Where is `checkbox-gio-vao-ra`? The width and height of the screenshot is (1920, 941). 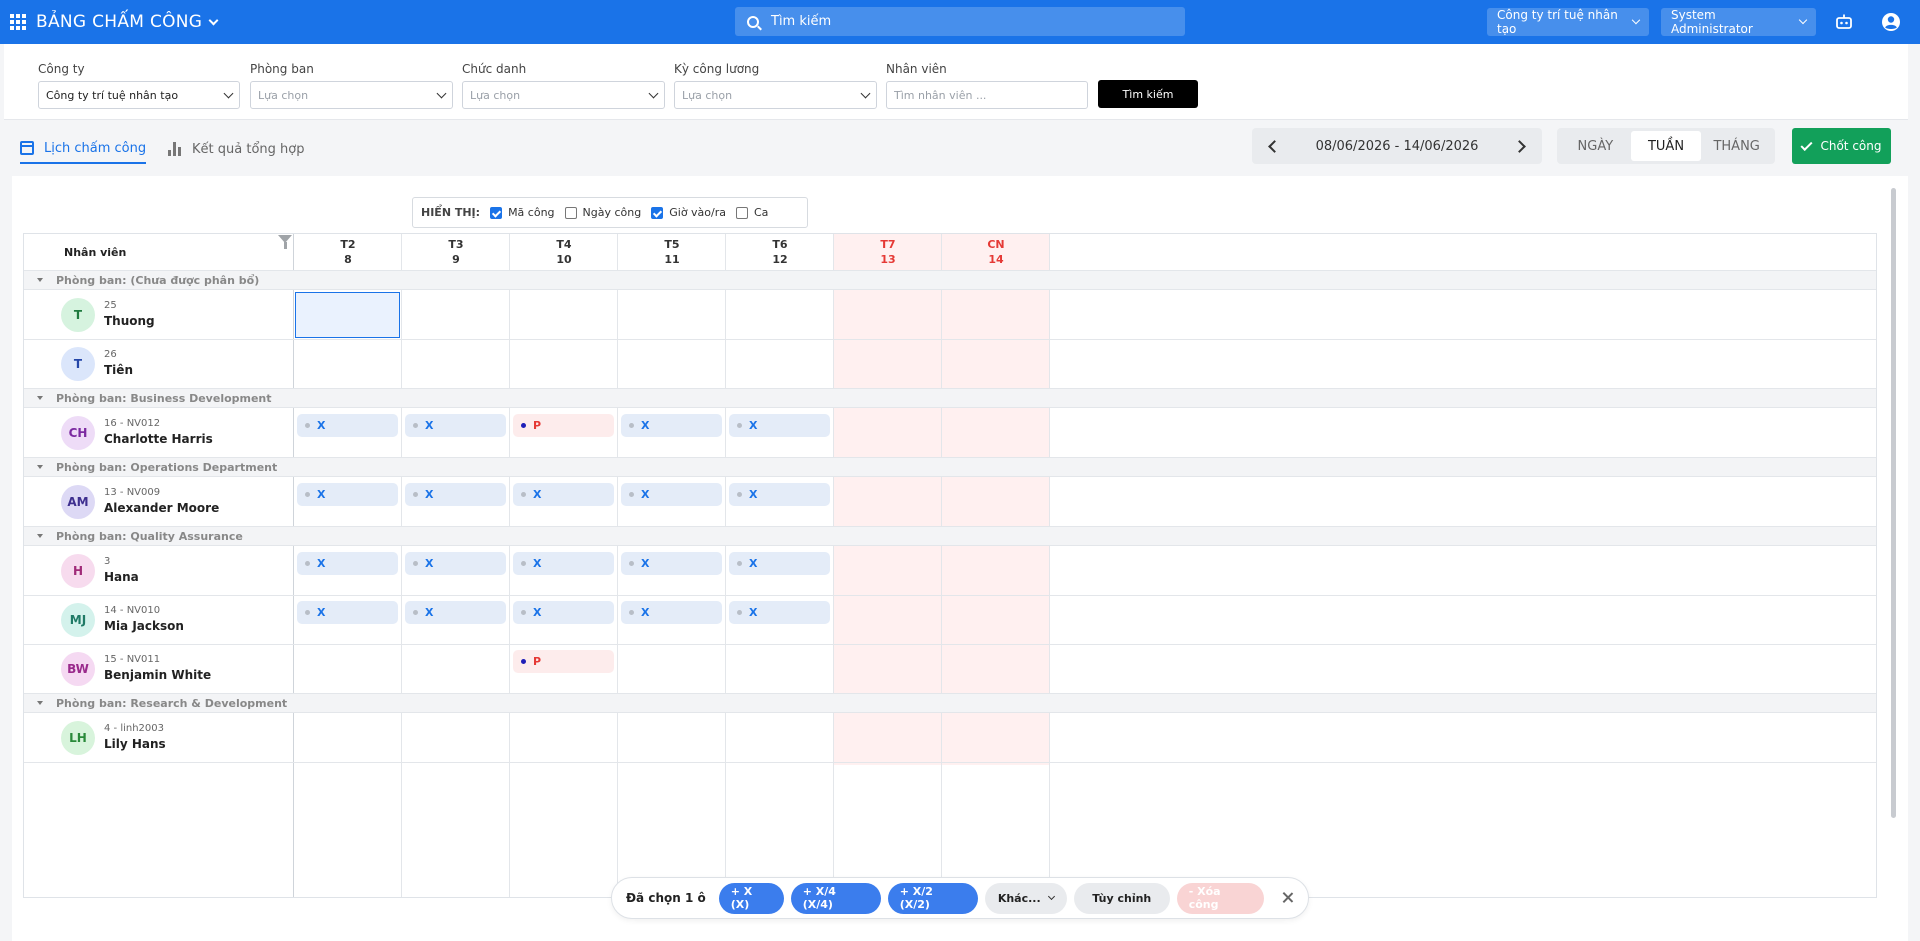 checkbox-gio-vao-ra is located at coordinates (657, 212).